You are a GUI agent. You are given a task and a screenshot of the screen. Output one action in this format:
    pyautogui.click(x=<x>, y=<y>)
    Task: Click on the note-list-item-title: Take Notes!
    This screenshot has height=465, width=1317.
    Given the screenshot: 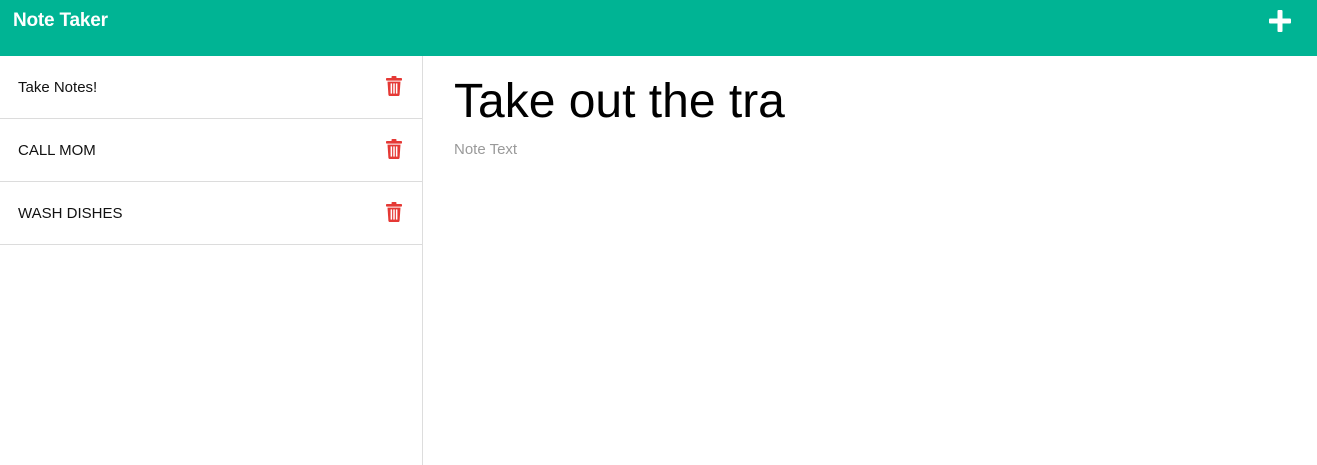 What is the action you would take?
    pyautogui.click(x=57, y=87)
    